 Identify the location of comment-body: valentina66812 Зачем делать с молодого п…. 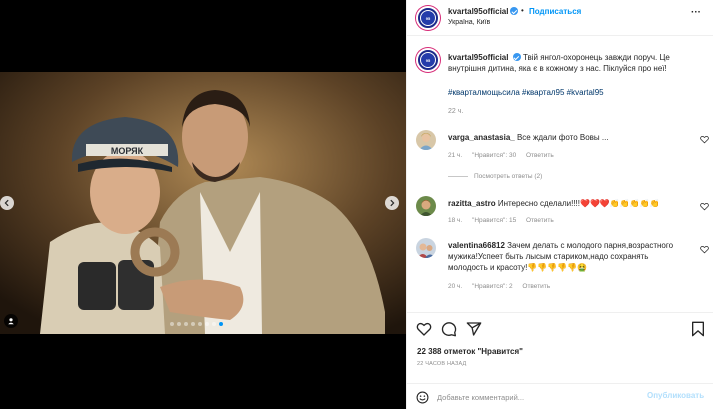
(568, 256).